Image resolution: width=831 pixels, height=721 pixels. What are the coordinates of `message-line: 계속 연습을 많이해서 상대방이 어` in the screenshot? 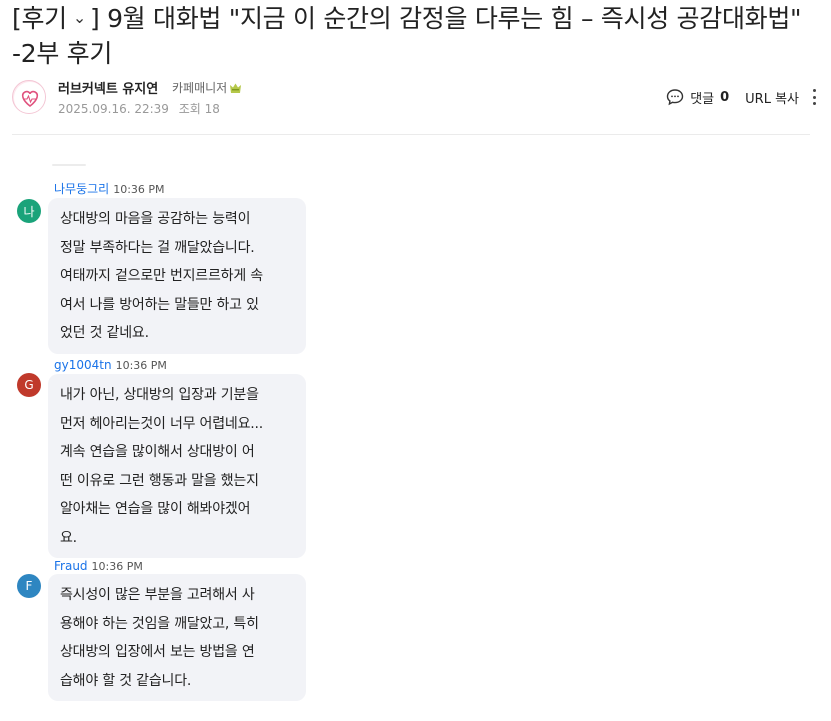 It's located at (157, 452).